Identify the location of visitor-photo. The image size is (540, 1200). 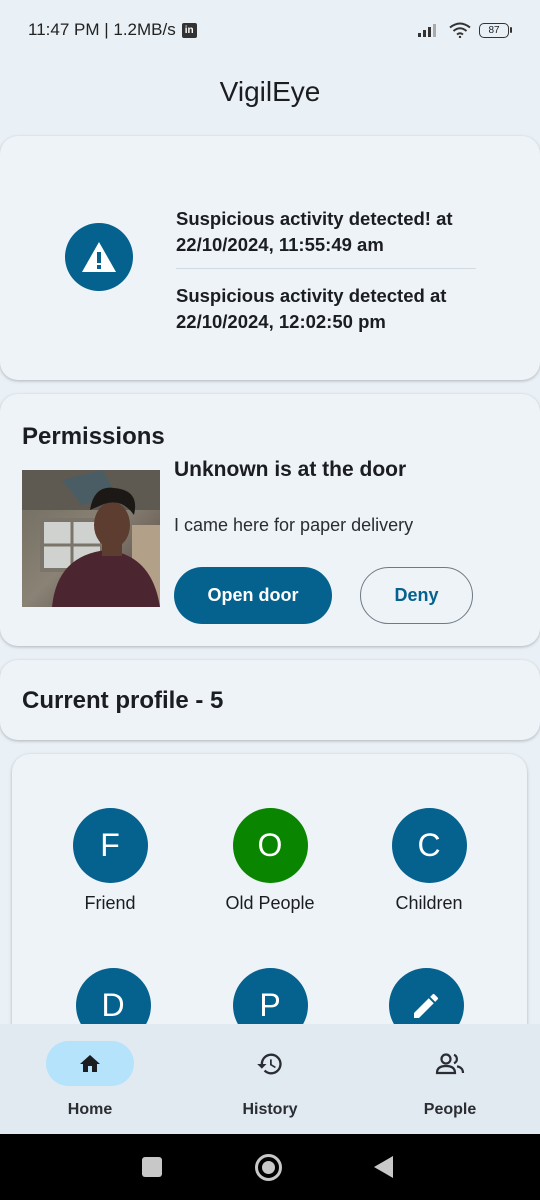
(91, 538).